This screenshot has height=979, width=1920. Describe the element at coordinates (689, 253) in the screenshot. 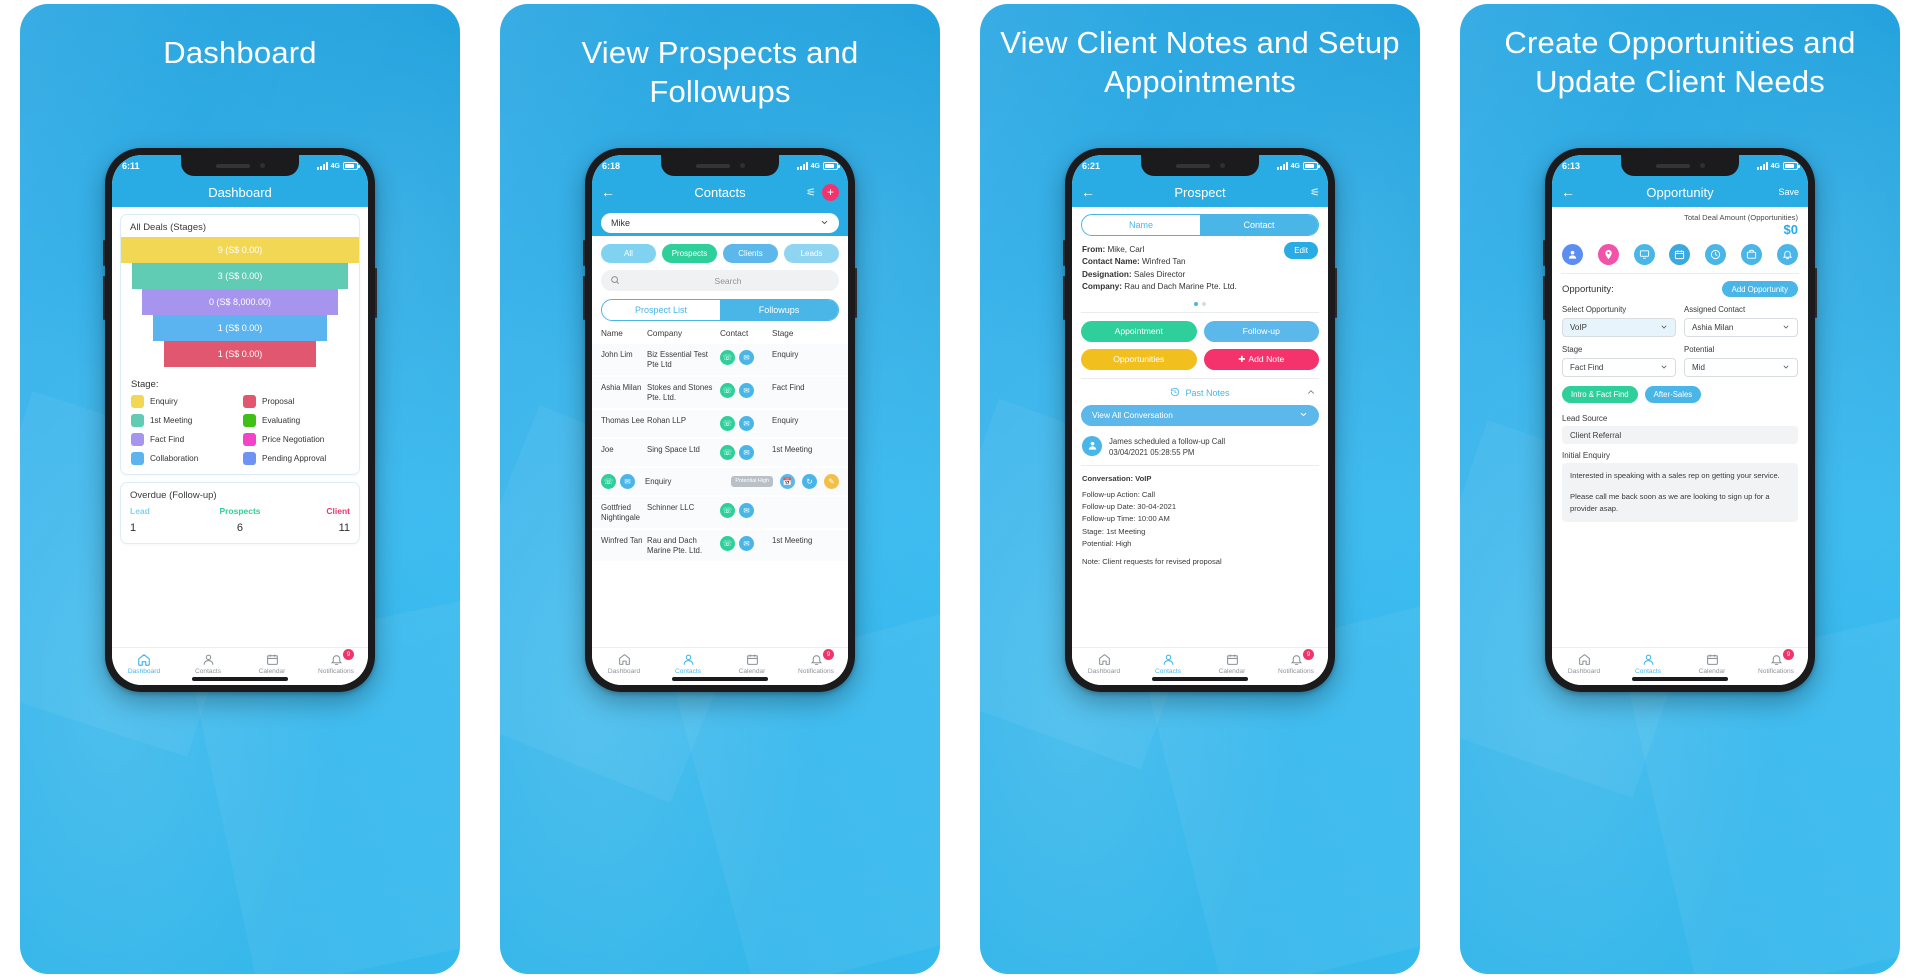

I see `chip-prospects: Prospects` at that location.